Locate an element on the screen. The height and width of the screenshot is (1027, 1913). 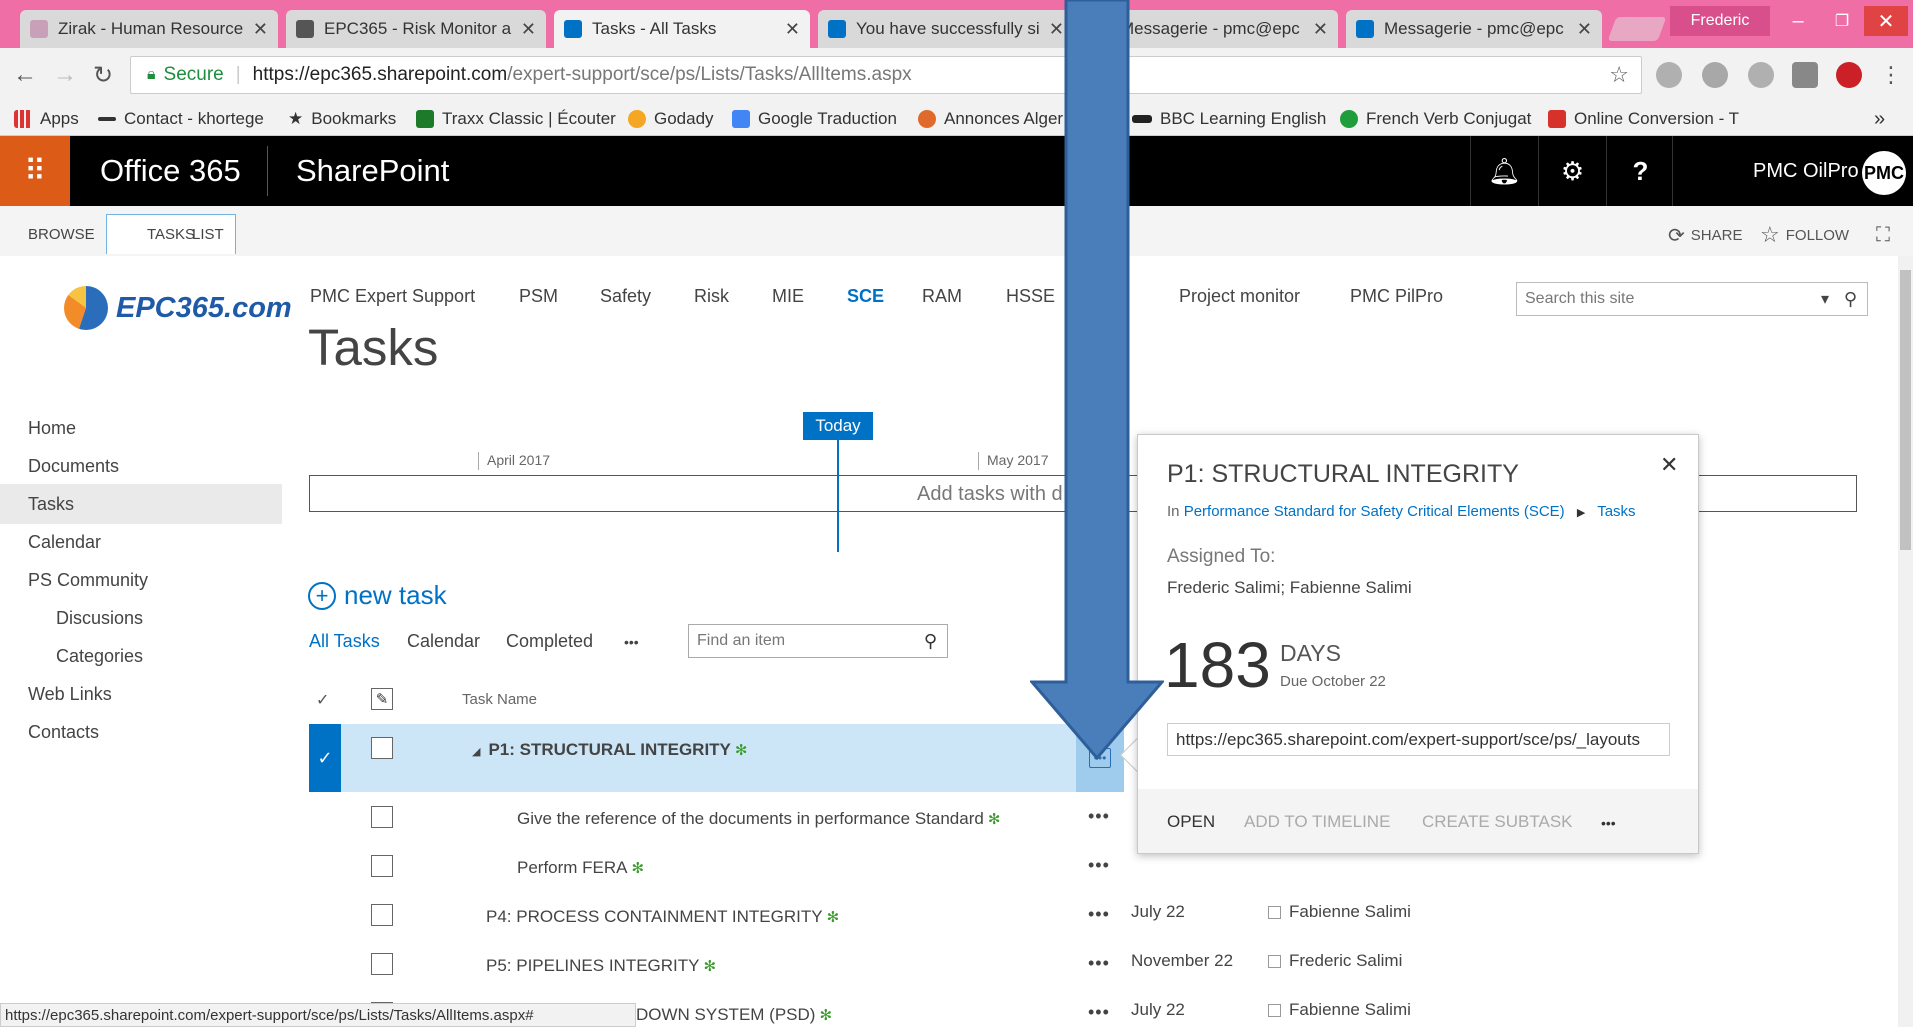
browser-tab: Messagerie - pmc@epc ✕ is located at coordinates (1474, 29).